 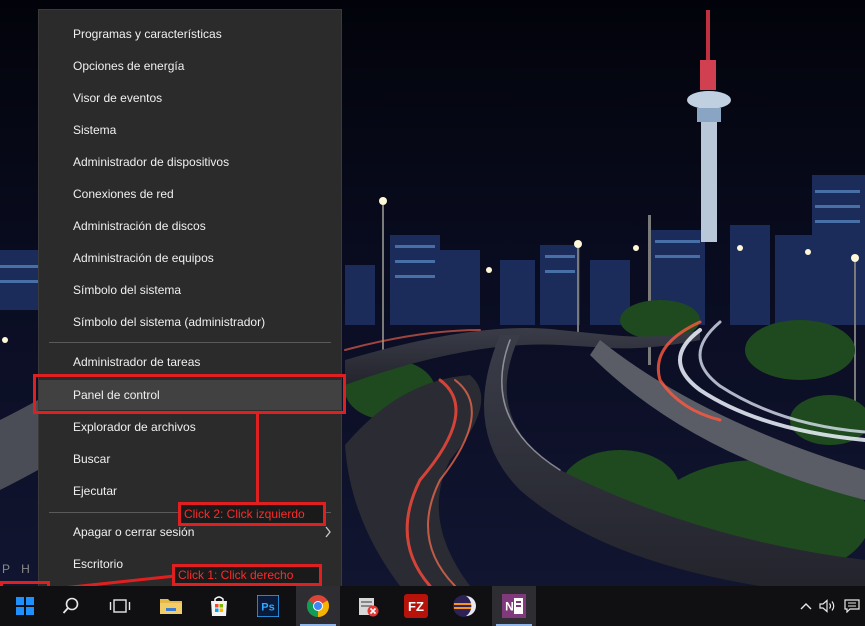 What do you see at coordinates (190, 459) in the screenshot?
I see `menu-item-search: Buscar` at bounding box center [190, 459].